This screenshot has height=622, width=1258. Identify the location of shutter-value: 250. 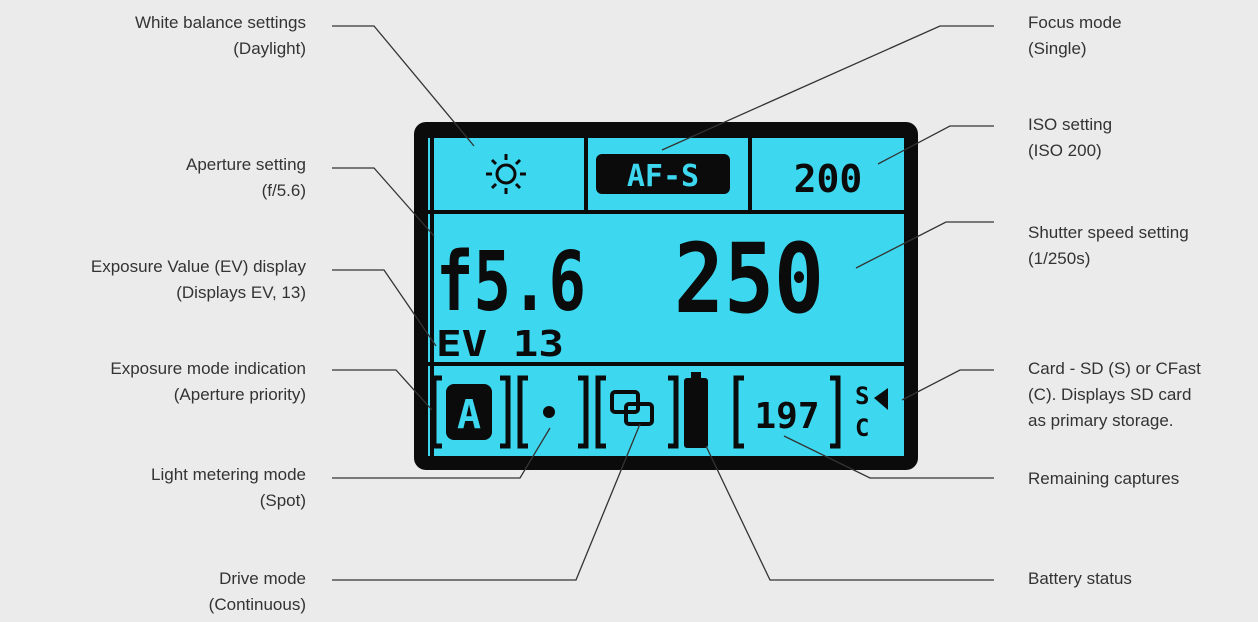
(749, 279).